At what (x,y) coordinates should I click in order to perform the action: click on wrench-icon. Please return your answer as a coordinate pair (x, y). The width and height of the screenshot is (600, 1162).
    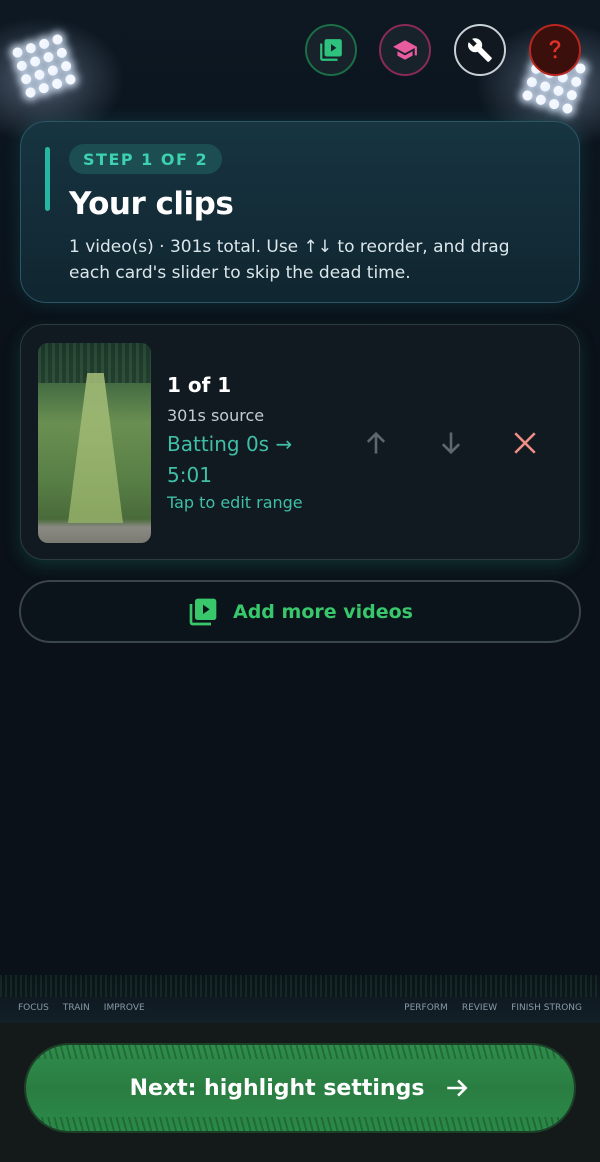
    Looking at the image, I should click on (480, 50).